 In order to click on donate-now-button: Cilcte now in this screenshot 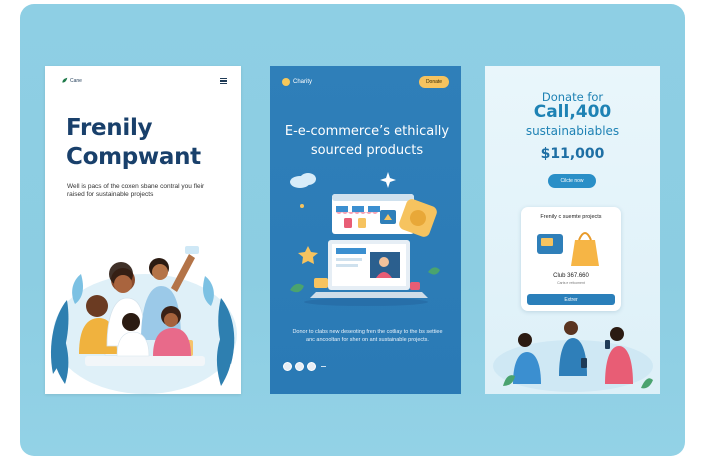, I will do `click(572, 181)`.